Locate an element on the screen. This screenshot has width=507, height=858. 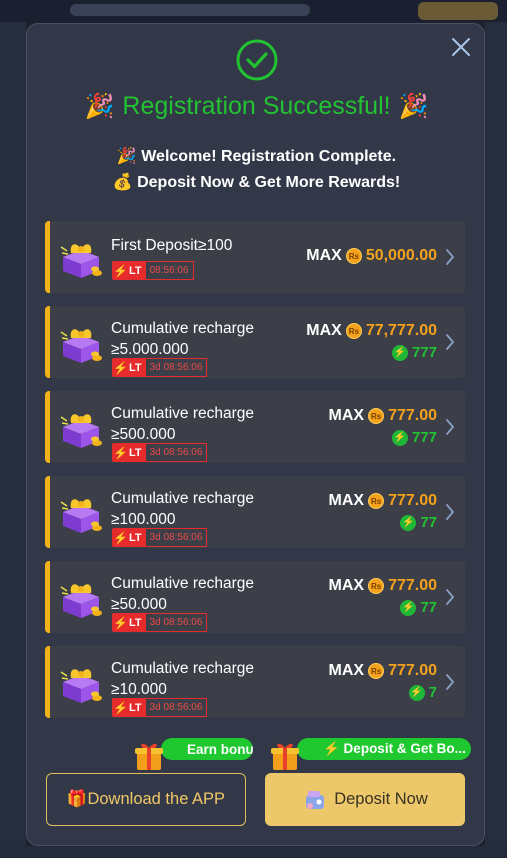
download-app-label: 🎁Download the APP is located at coordinates (146, 799).